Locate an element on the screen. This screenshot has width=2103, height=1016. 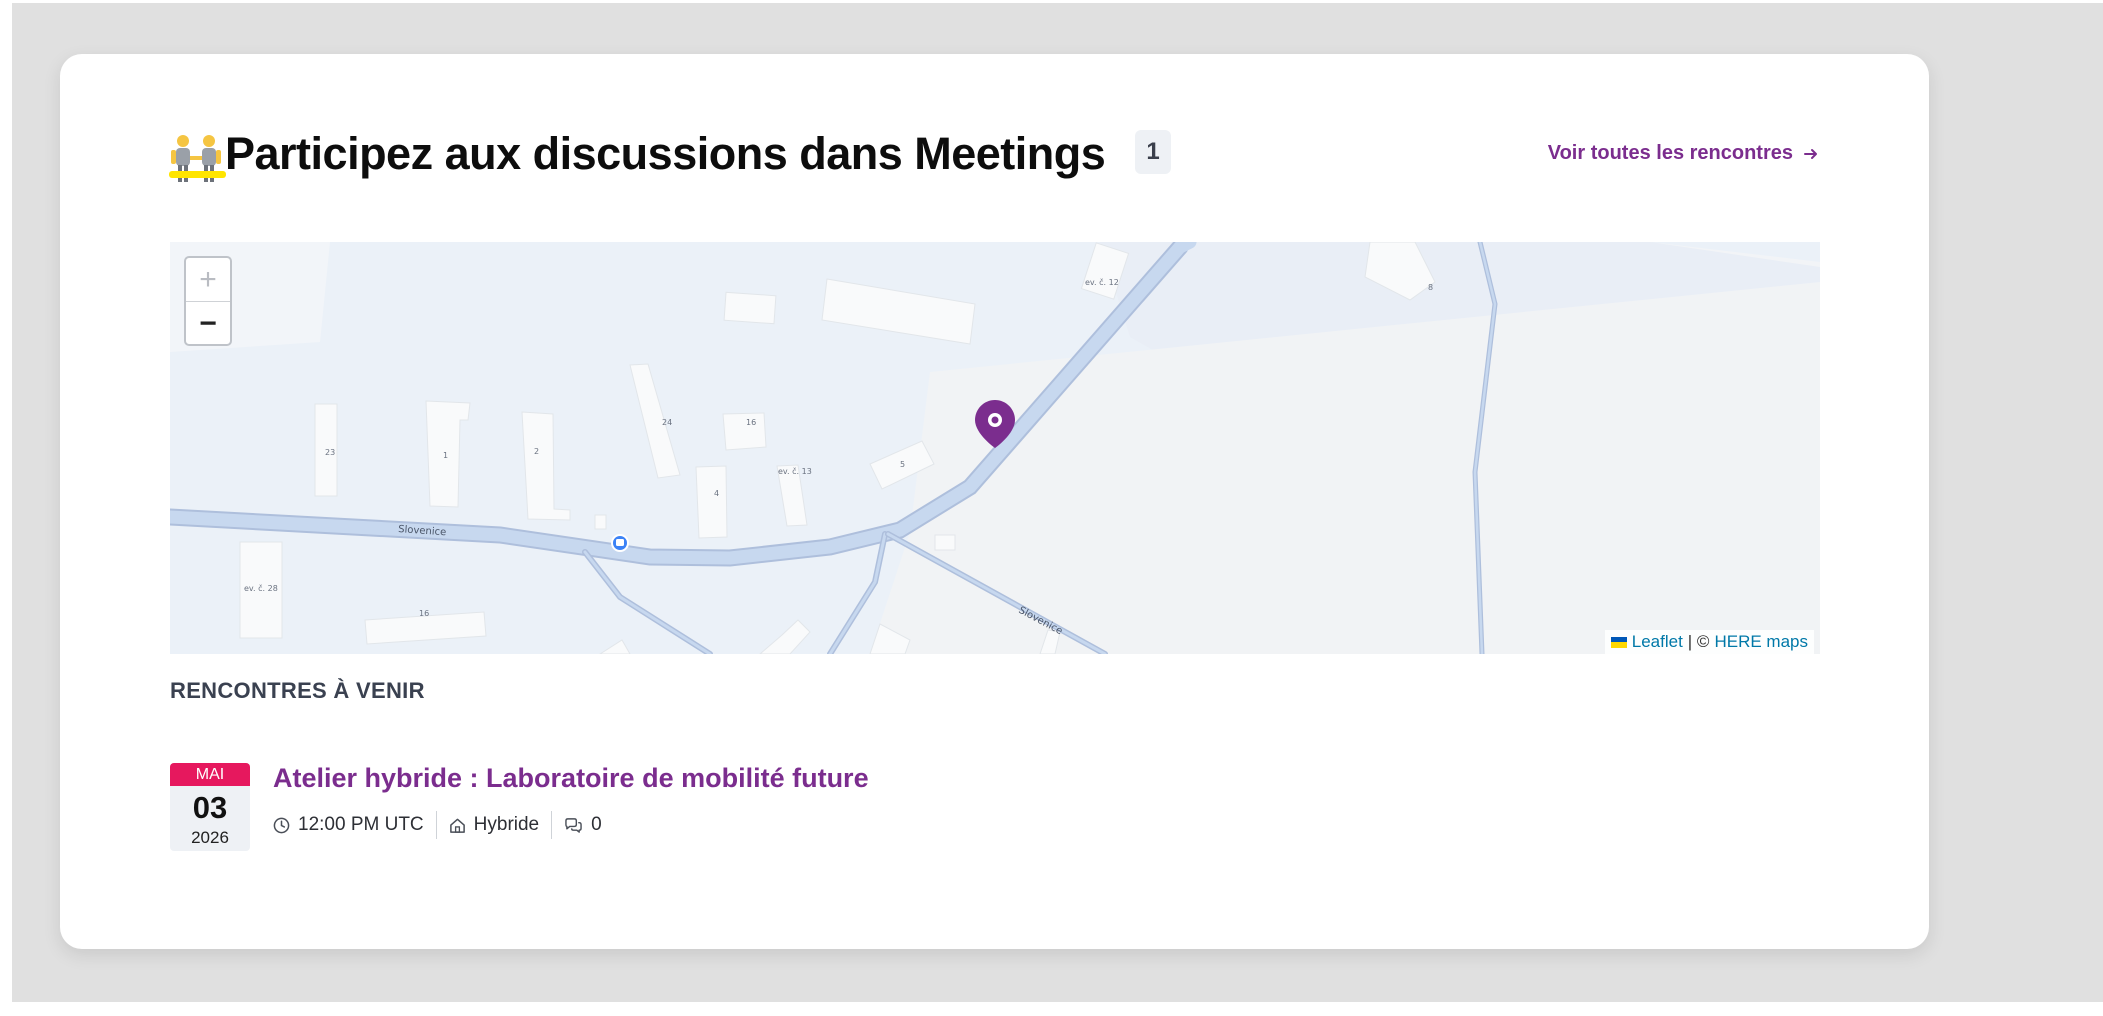
zoom-out-button: − is located at coordinates (208, 322).